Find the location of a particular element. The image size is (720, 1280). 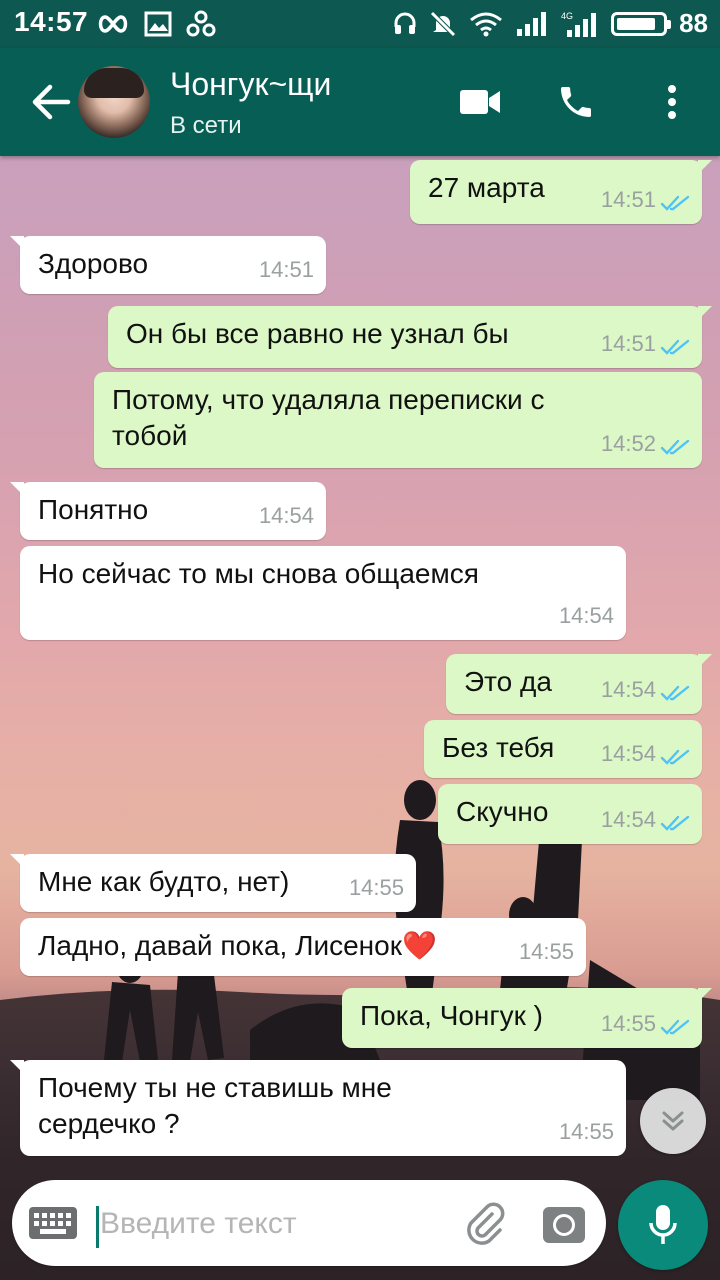

voice-call-button is located at coordinates (576, 102).